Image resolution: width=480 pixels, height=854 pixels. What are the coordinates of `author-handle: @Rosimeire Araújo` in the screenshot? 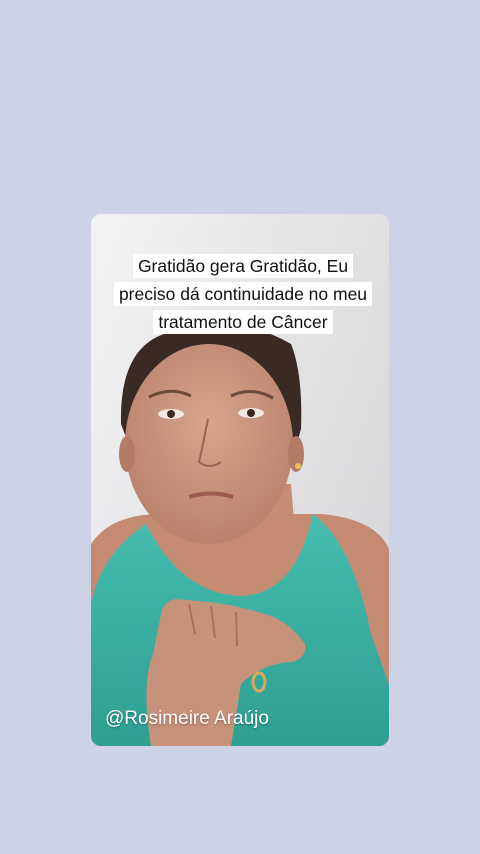 It's located at (187, 718).